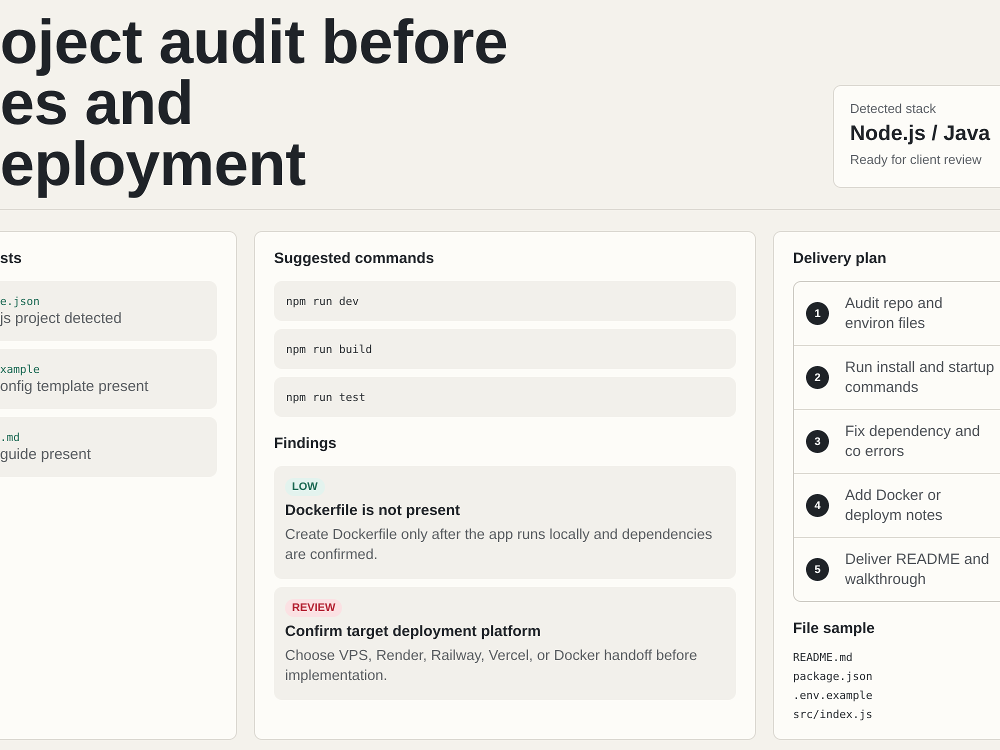 This screenshot has width=1000, height=750. What do you see at coordinates (817, 377) in the screenshot?
I see `step-number: 2` at bounding box center [817, 377].